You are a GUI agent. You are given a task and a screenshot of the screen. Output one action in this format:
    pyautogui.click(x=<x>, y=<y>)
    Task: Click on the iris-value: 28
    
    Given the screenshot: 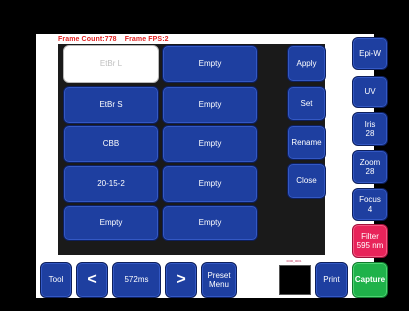 What is the action you would take?
    pyautogui.click(x=370, y=133)
    